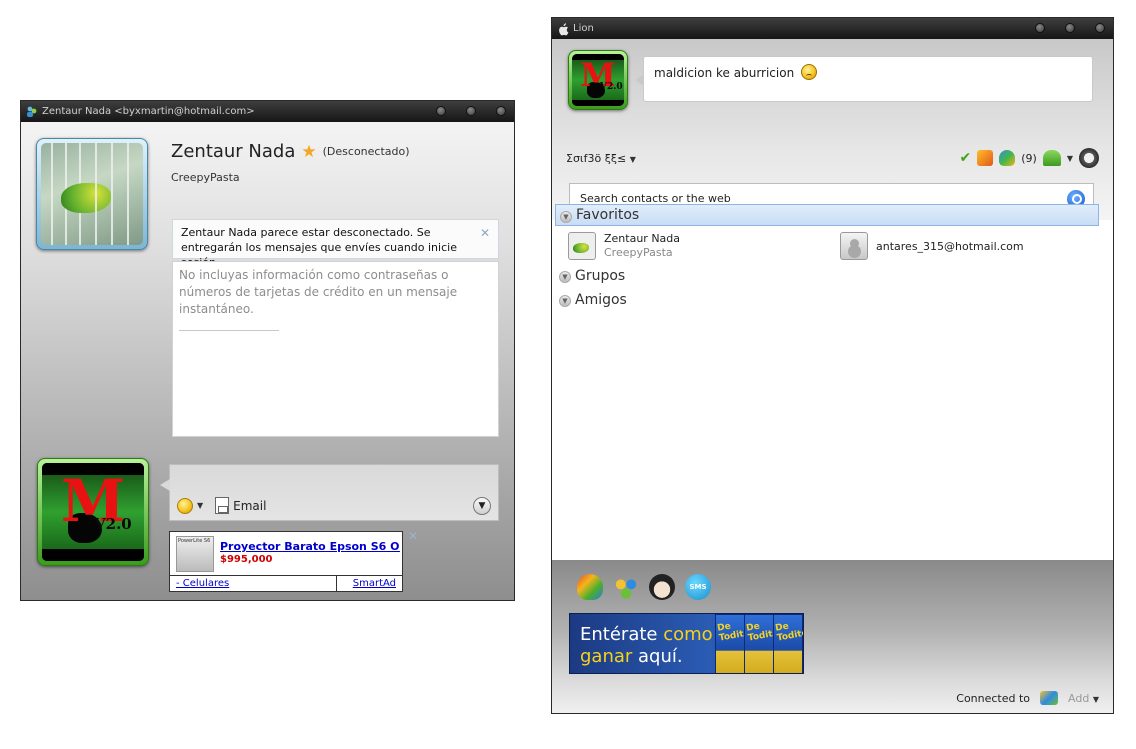 The image size is (1136, 749). I want to click on contact-psm: CreepyPasta, so click(638, 252).